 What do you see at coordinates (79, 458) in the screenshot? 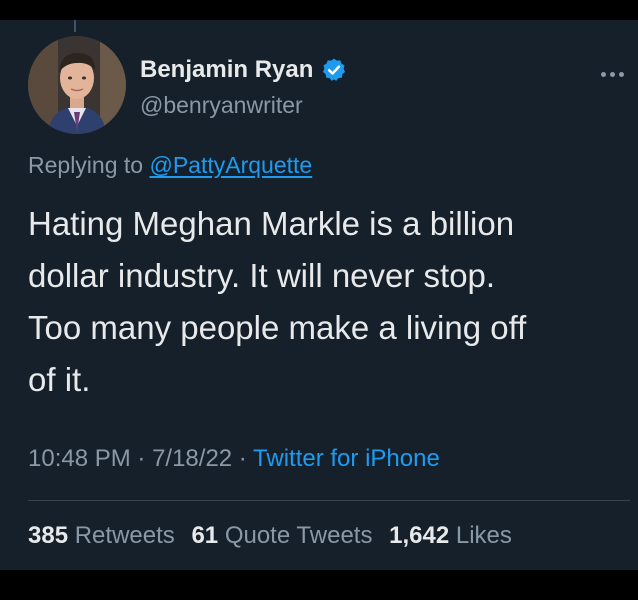
I see `tweet-time: 10:48 PM` at bounding box center [79, 458].